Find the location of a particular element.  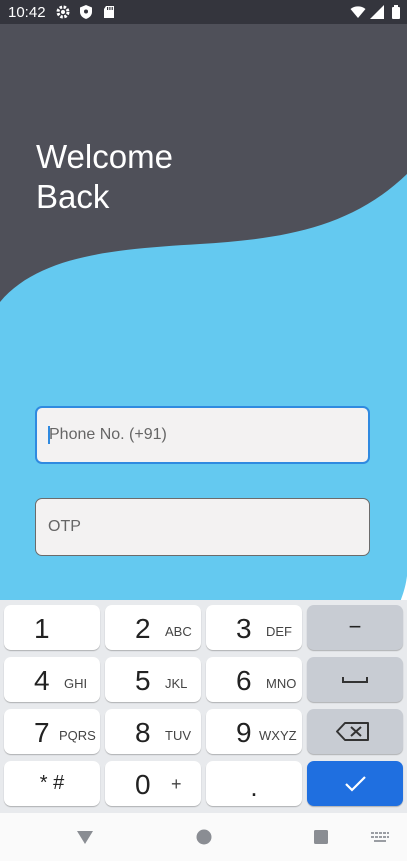

phone-field is located at coordinates (202, 435).